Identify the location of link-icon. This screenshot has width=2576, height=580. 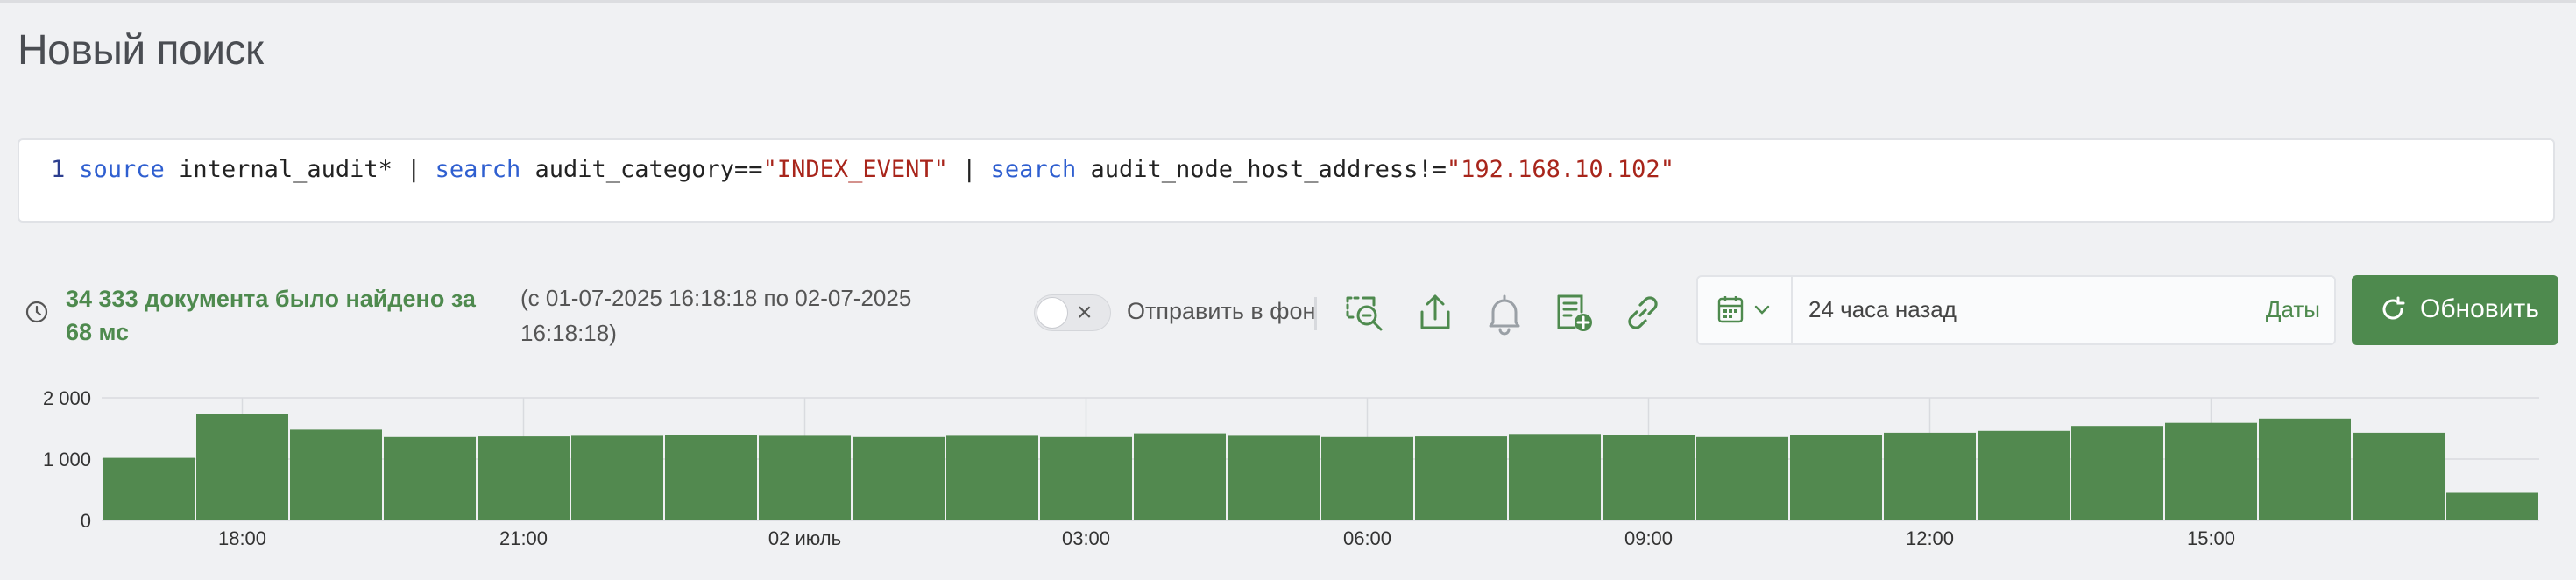
(1643, 312).